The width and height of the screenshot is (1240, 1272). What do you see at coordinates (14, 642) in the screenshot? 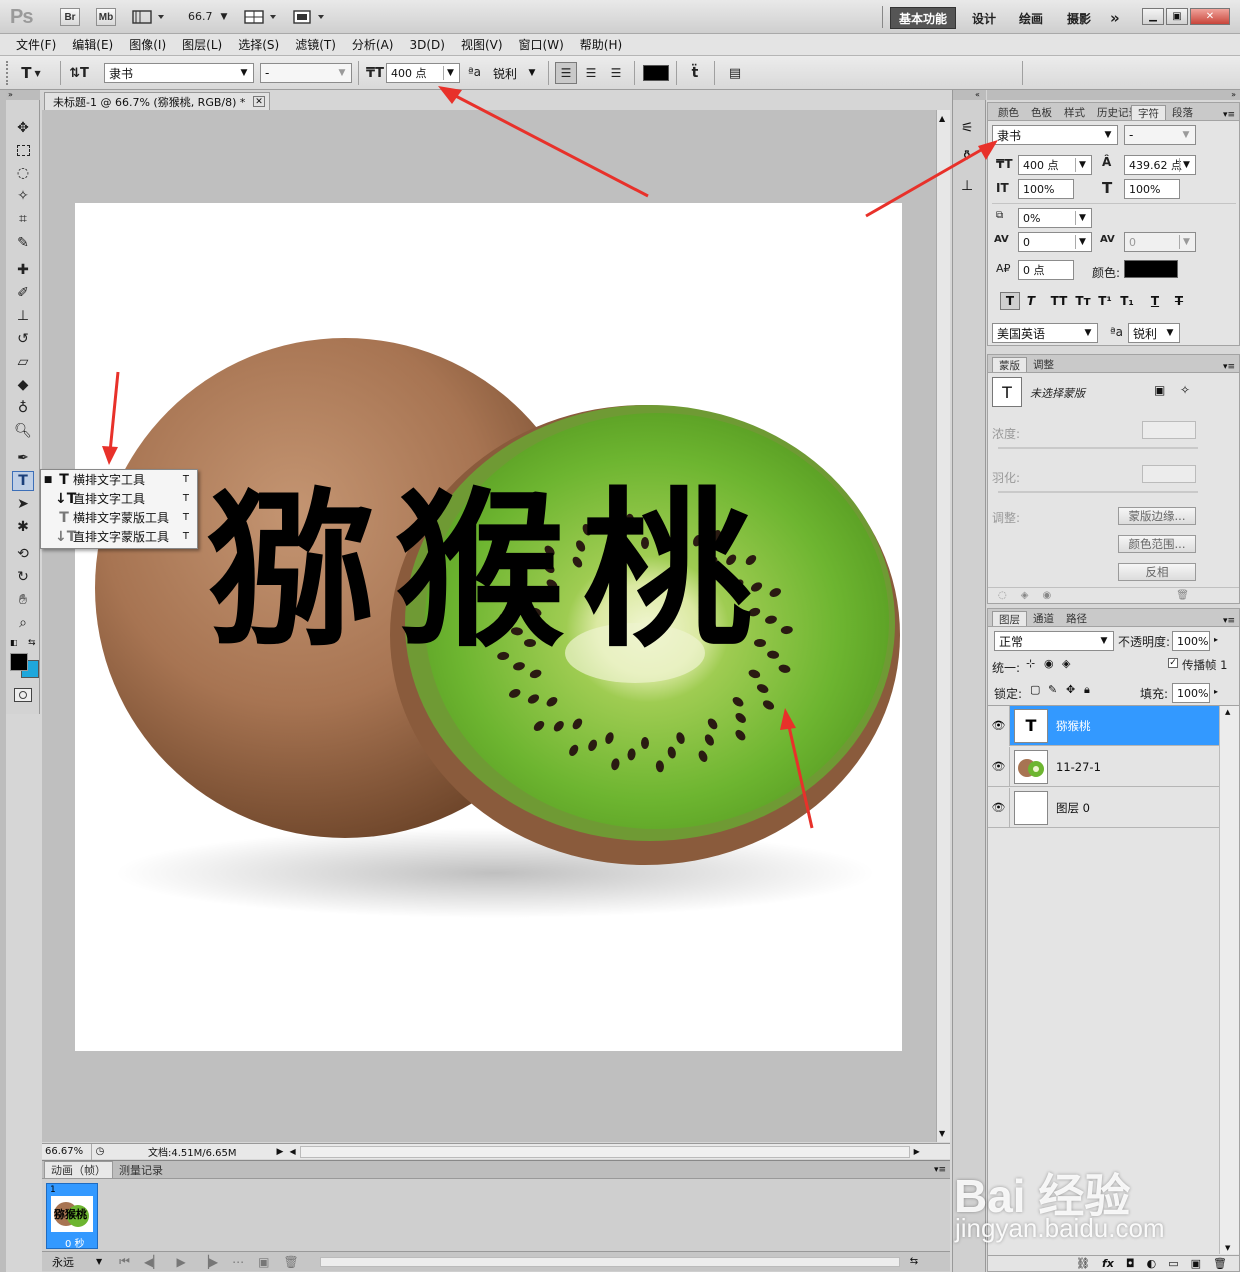
I see `default-colors-icon: ◧` at bounding box center [14, 642].